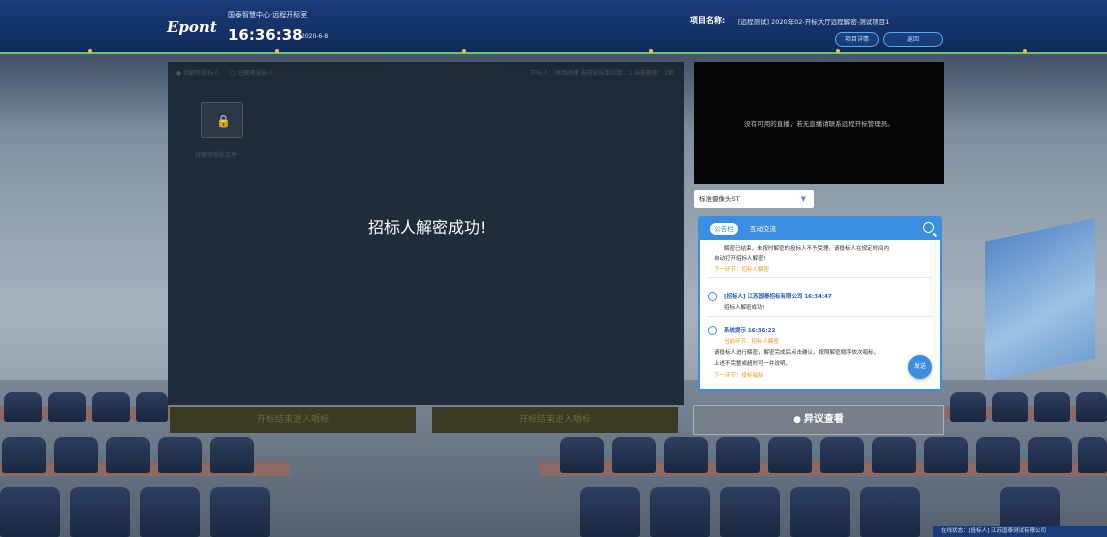 The width and height of the screenshot is (1107, 537). What do you see at coordinates (807, 249) in the screenshot?
I see `message-text: 解密已结束，未按时解密的投标人不予受理。请投标人在规定时间内` at bounding box center [807, 249].